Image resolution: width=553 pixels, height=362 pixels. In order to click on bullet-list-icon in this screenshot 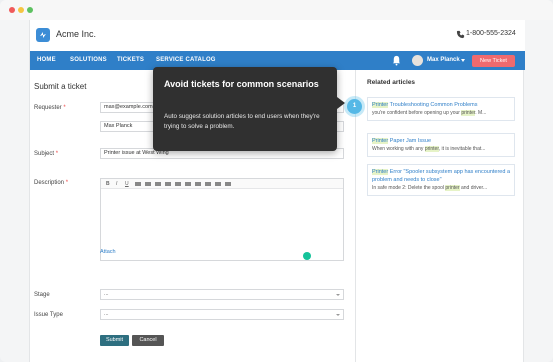, I will do `click(138, 184)`.